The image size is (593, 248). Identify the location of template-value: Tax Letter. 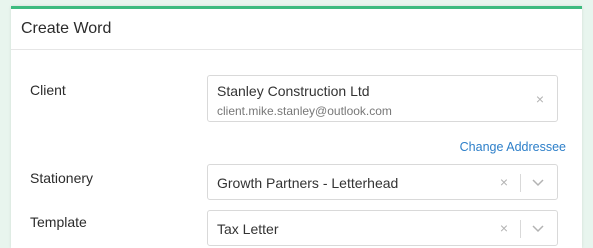
(248, 229).